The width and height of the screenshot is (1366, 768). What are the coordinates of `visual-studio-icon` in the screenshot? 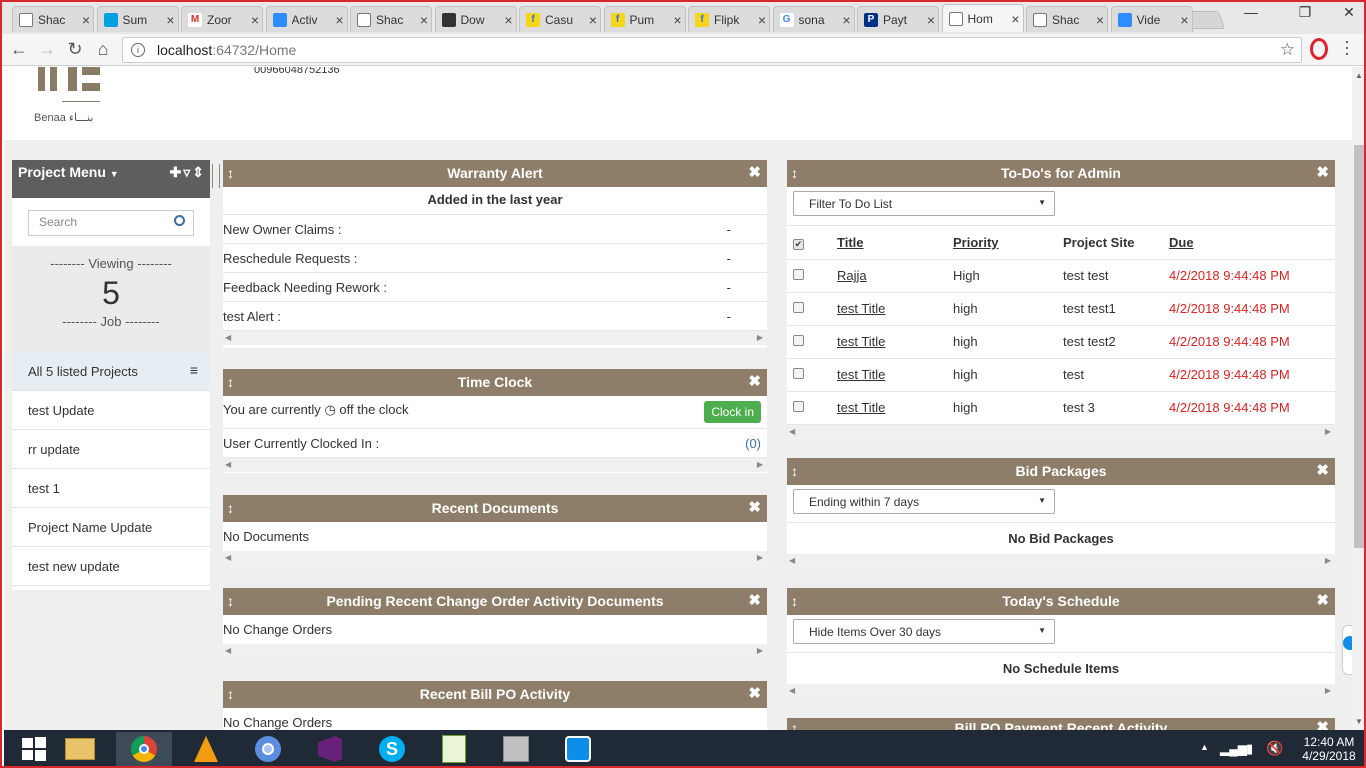 It's located at (330, 749).